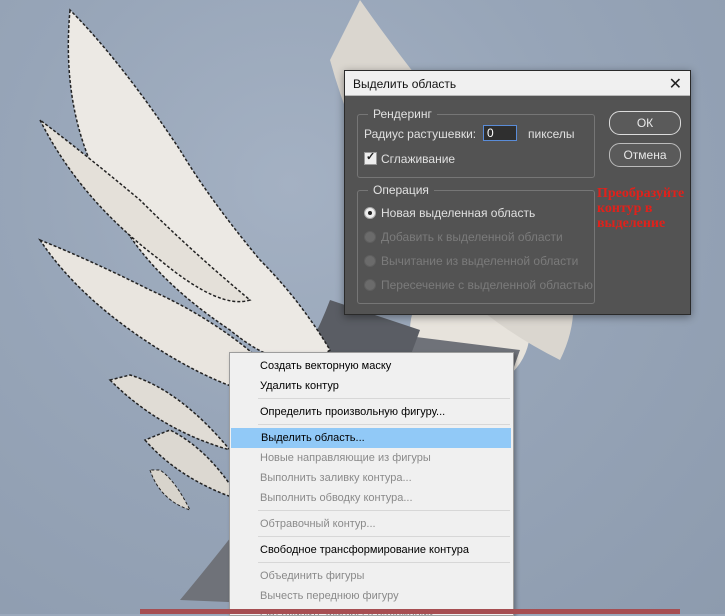 The height and width of the screenshot is (616, 725). I want to click on cancel-button: Отмена, so click(645, 155).